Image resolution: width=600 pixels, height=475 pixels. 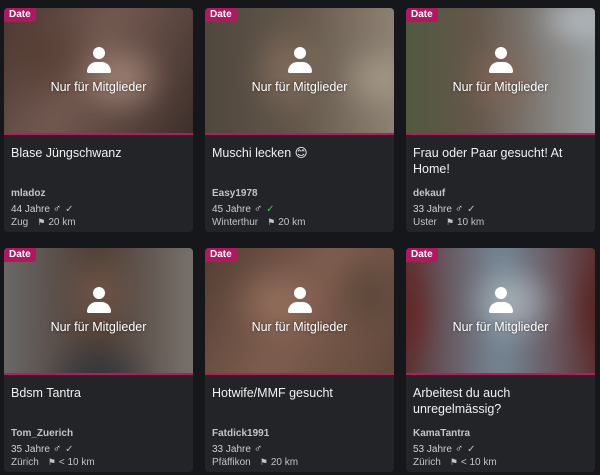 I want to click on city: Zug, so click(x=20, y=222).